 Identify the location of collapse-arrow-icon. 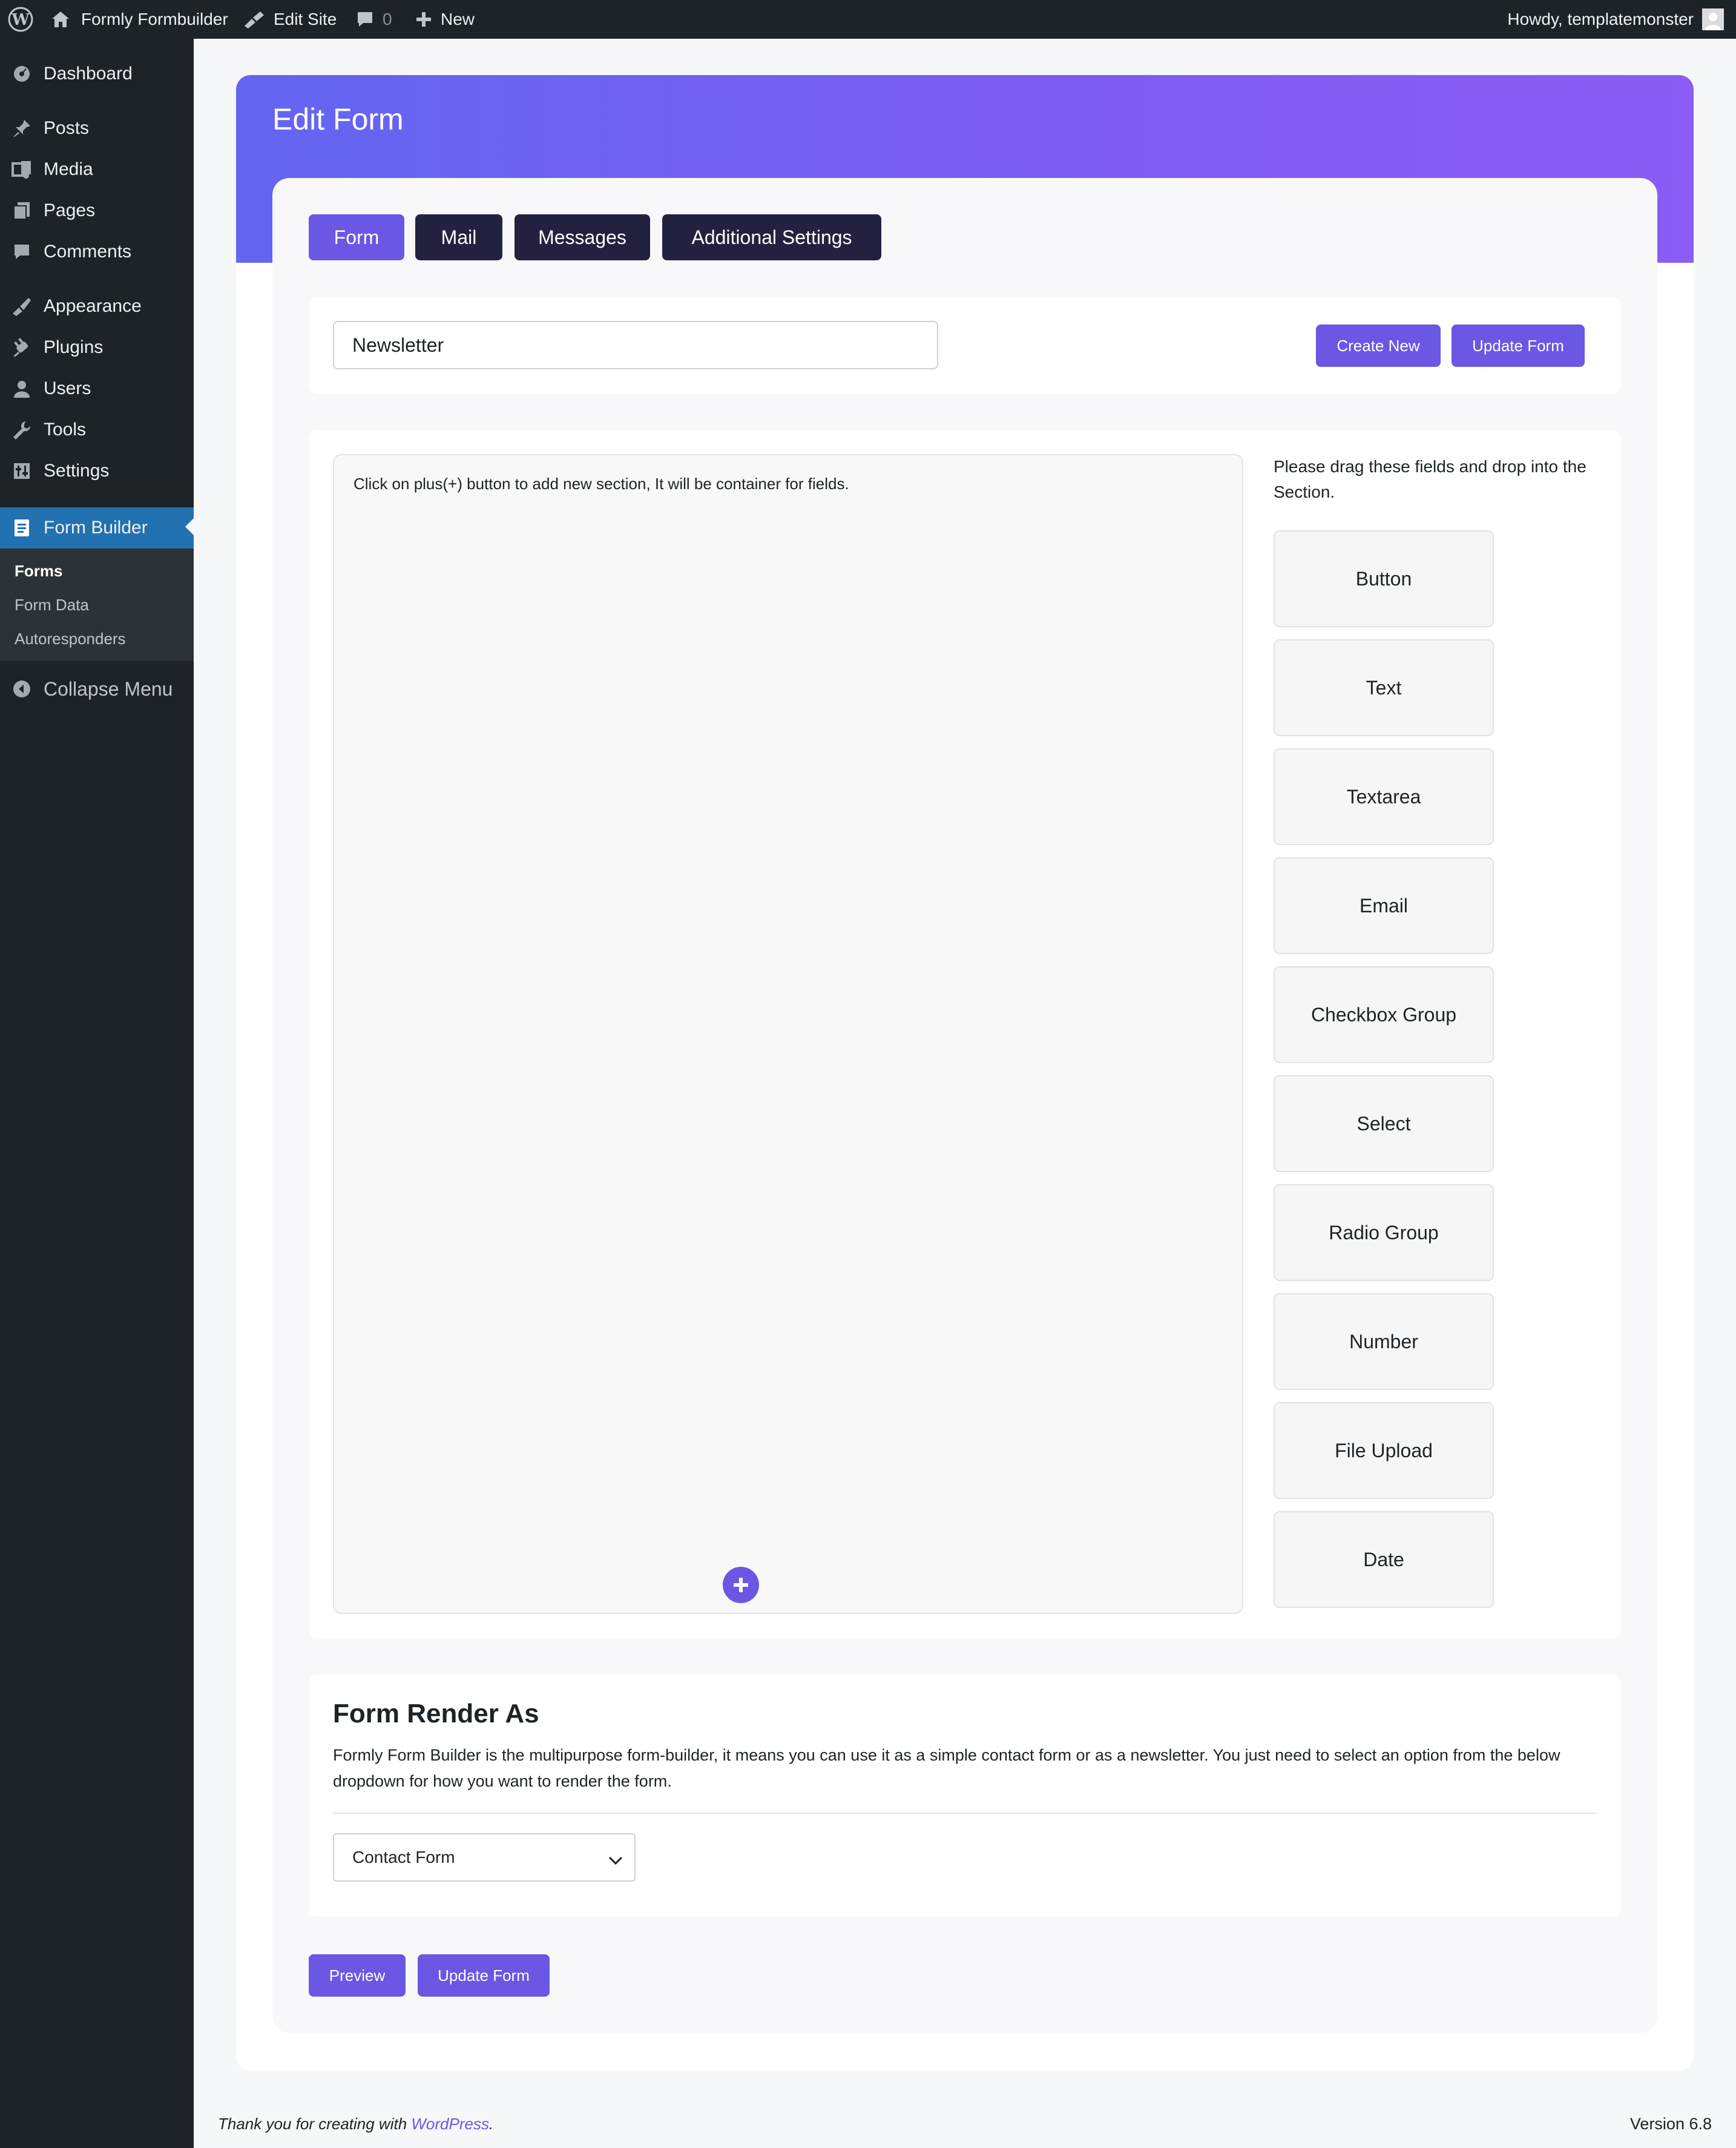
(22, 689).